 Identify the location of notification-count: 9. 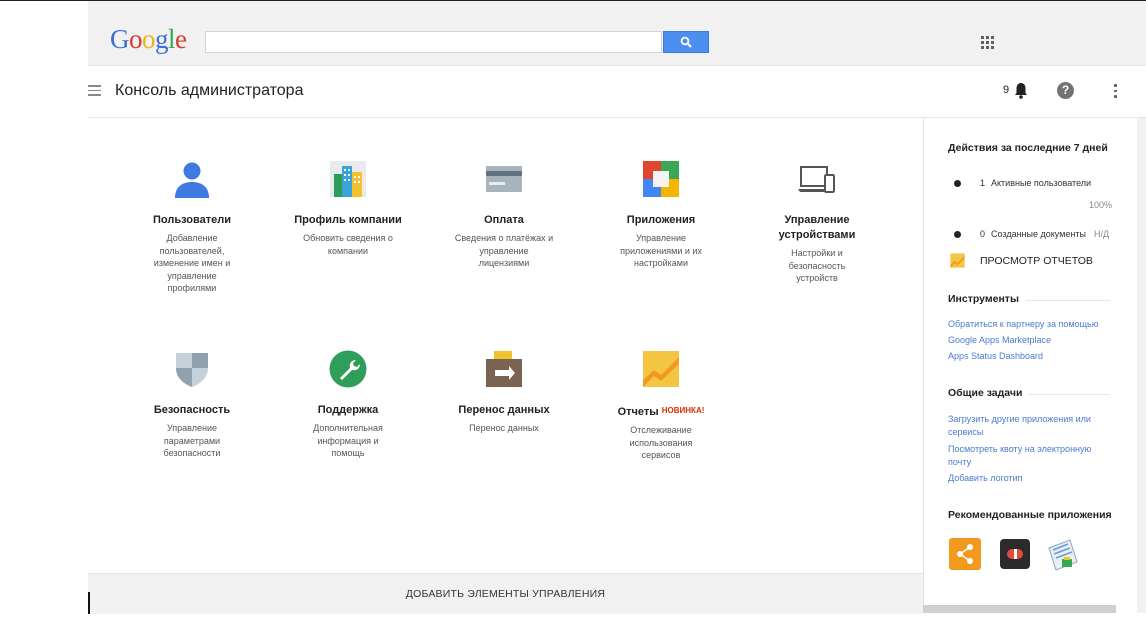
(1006, 90).